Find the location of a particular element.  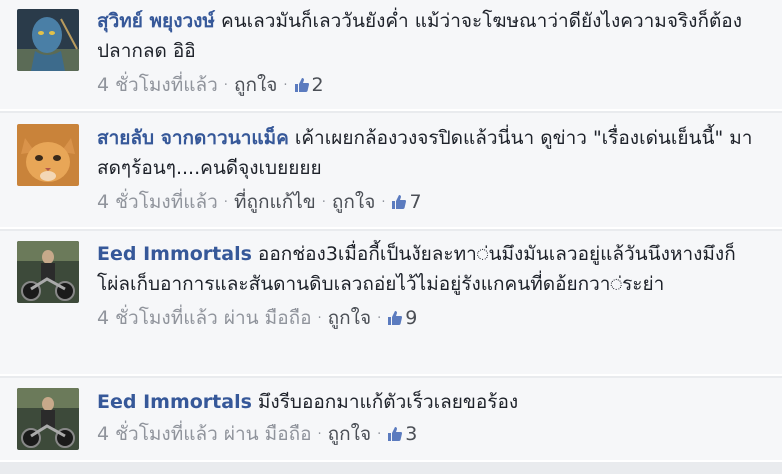

comment-meta: 4 ชั่วโมงที่แล้ว ผ่าน มือถือ · ถูกใจ · 9 is located at coordinates (257, 318).